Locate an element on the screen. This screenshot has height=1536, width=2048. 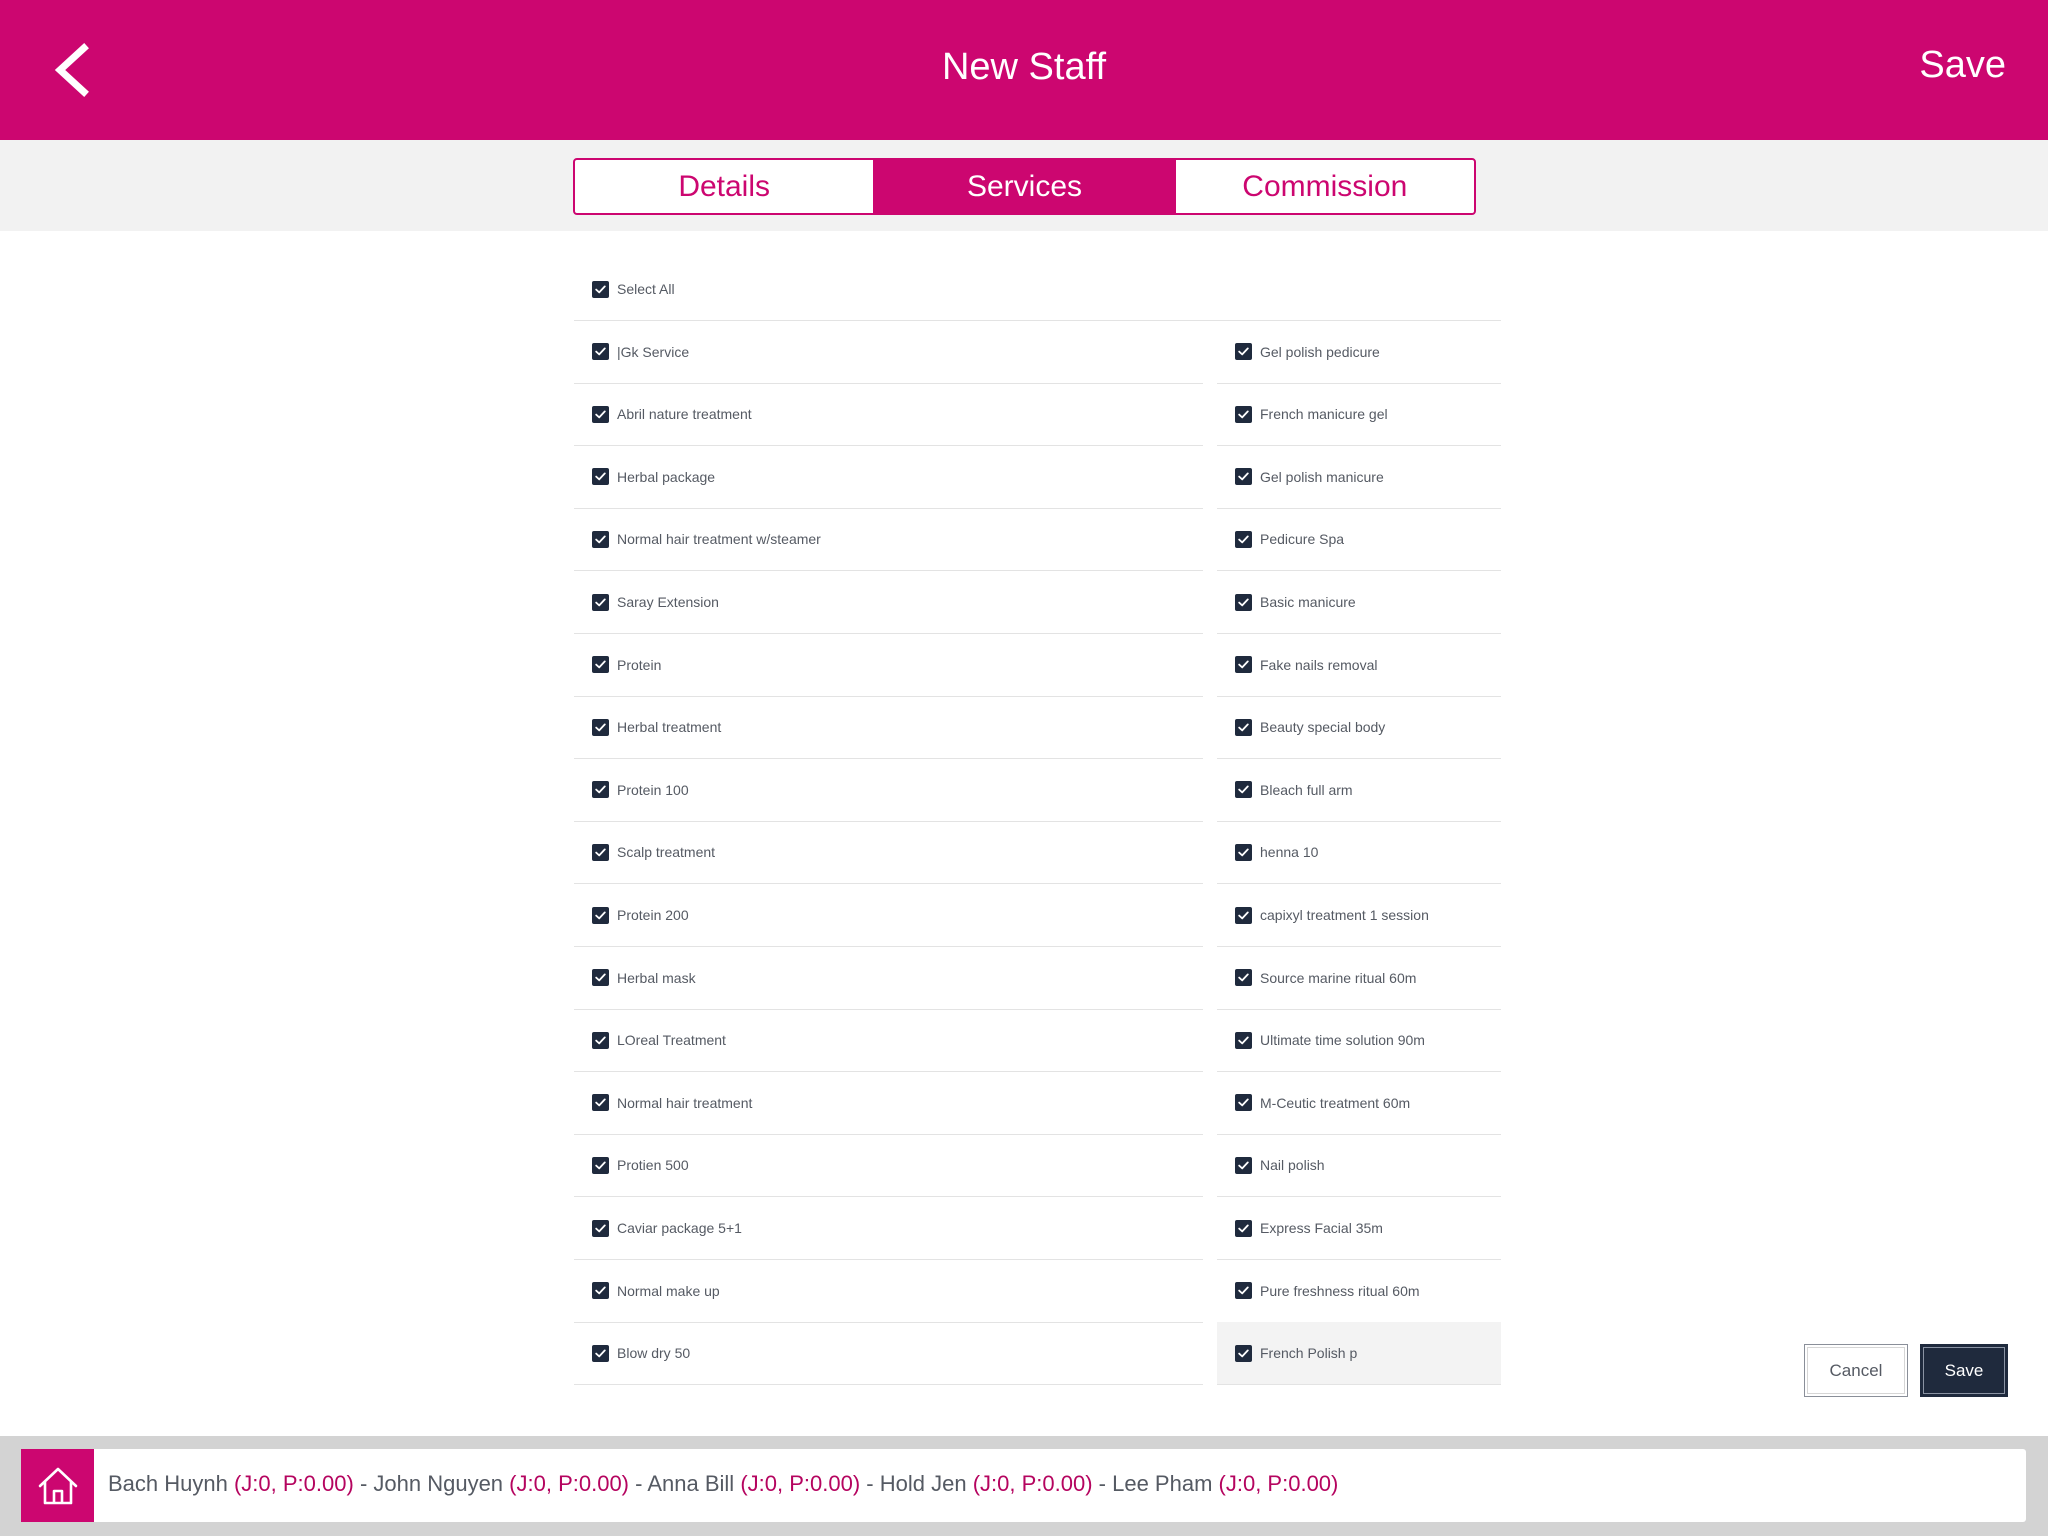
tab-details: Details is located at coordinates (724, 186).